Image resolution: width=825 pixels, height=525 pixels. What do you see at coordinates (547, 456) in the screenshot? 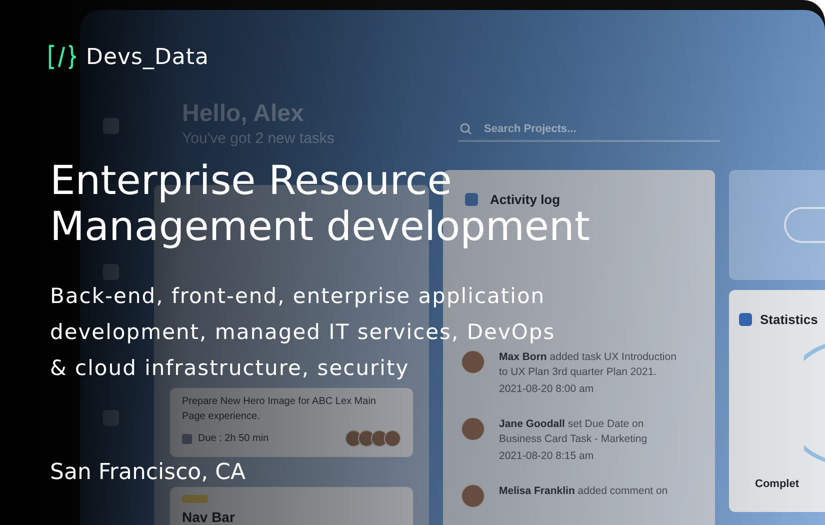
I see `activity-time: 2021-08-20 8:15 am` at bounding box center [547, 456].